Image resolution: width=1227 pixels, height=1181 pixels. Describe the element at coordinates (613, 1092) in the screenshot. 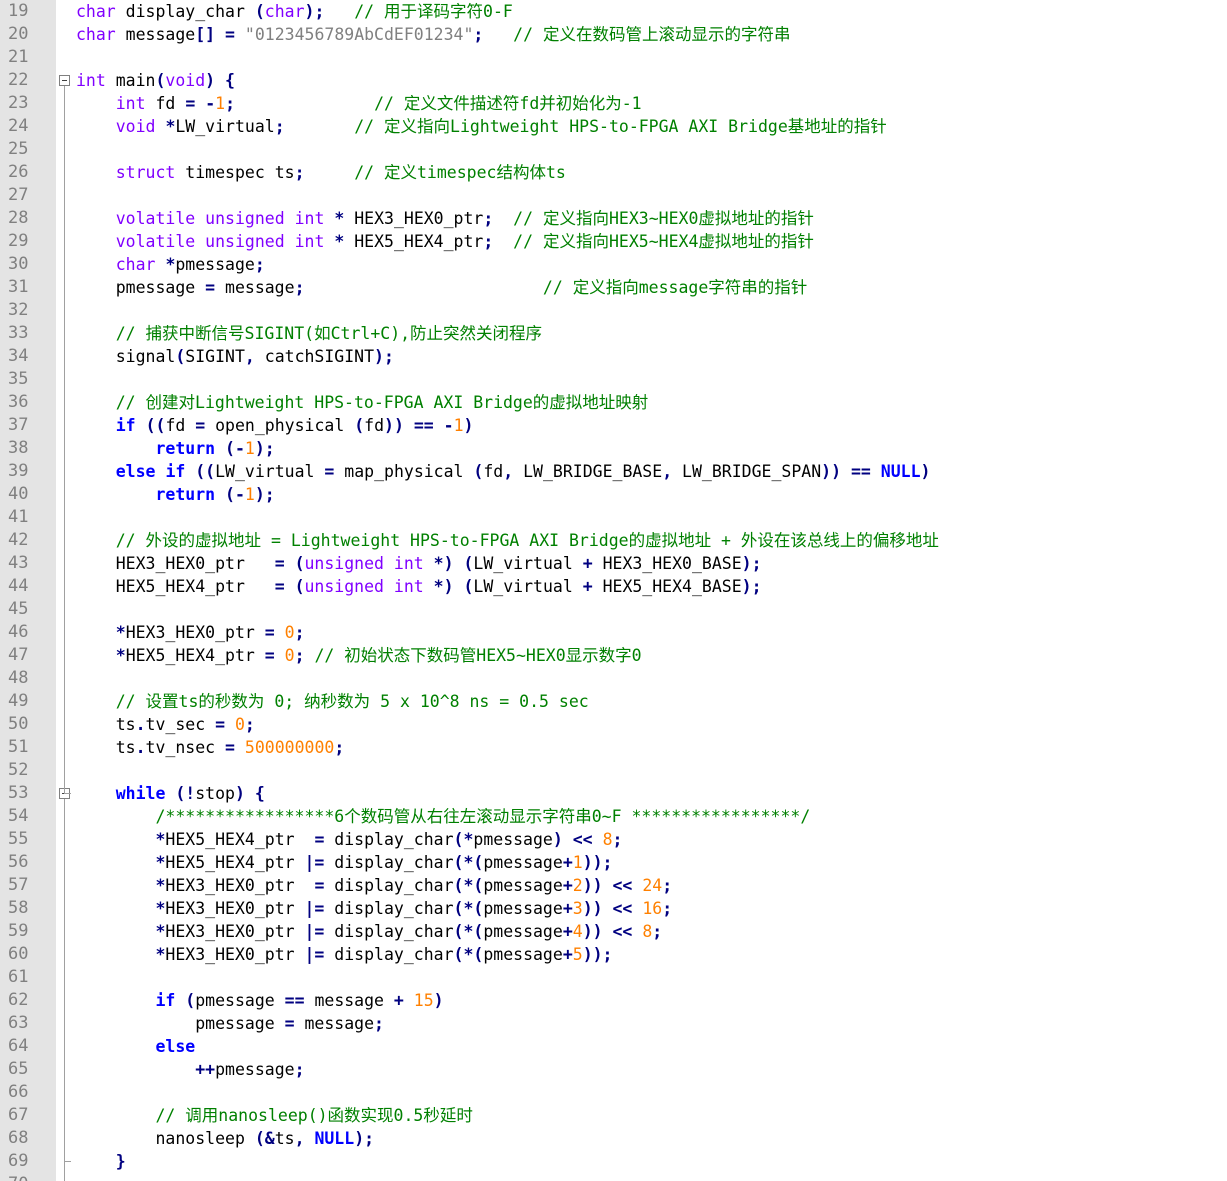

I see `code-line: 66` at that location.